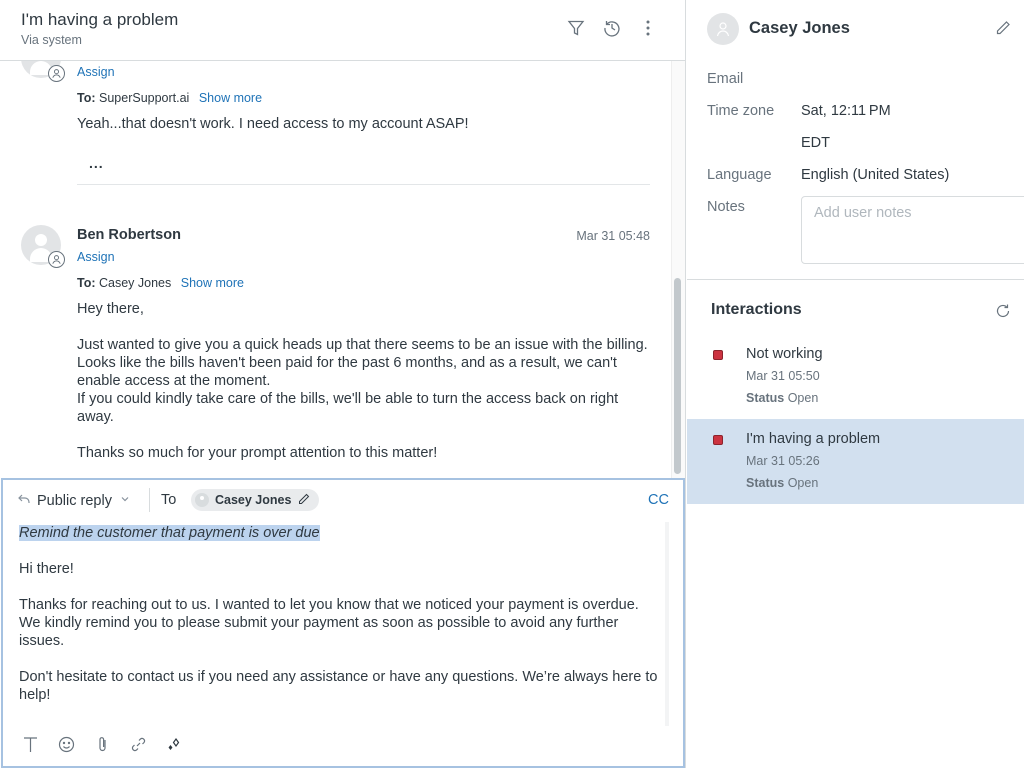  What do you see at coordinates (799, 28) in the screenshot?
I see `customer-name: Casey Jones` at bounding box center [799, 28].